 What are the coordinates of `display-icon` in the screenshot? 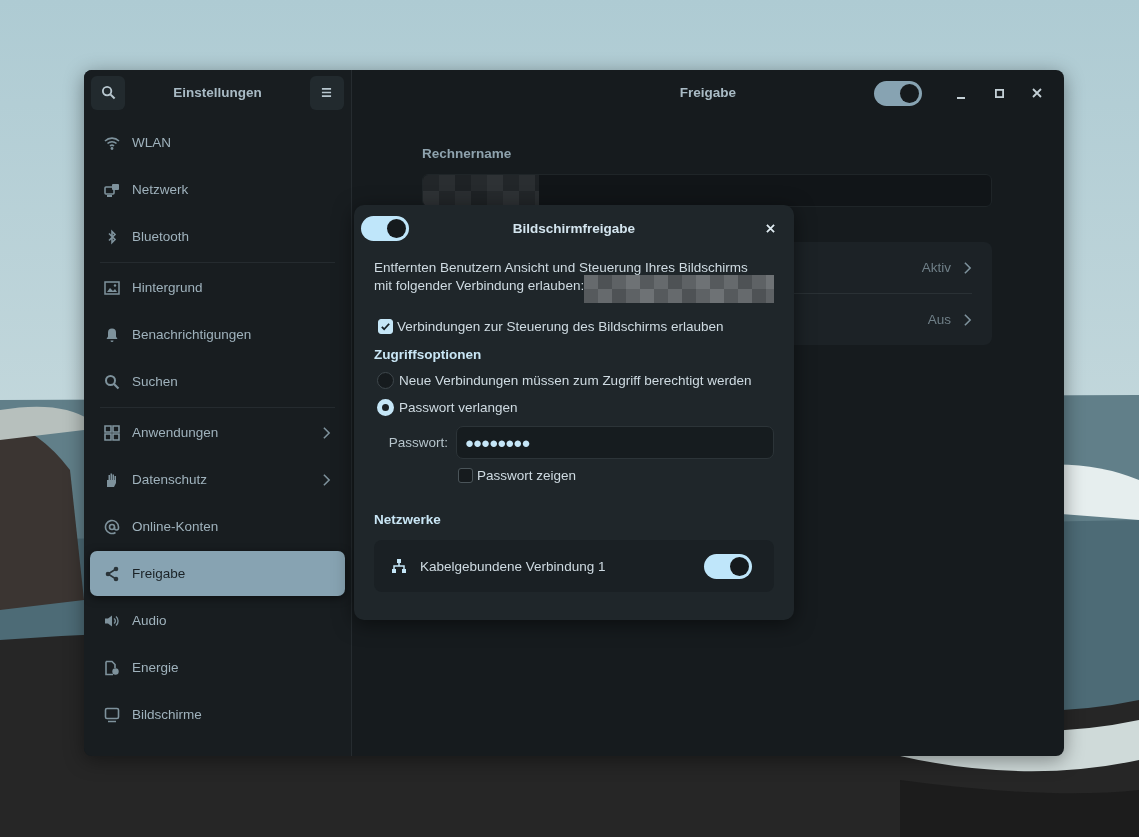 It's located at (112, 714).